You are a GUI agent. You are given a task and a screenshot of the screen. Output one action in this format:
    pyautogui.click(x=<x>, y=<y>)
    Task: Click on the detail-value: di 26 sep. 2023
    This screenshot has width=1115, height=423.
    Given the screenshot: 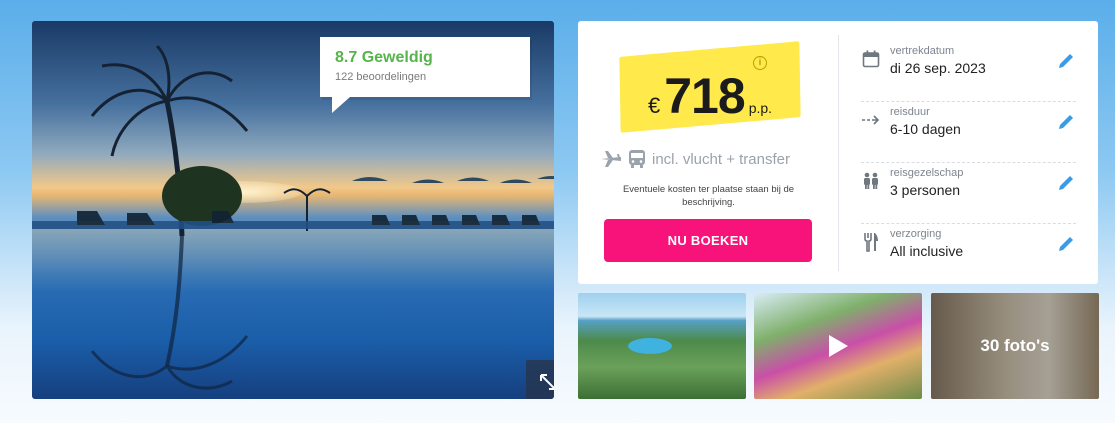 What is the action you would take?
    pyautogui.click(x=938, y=68)
    